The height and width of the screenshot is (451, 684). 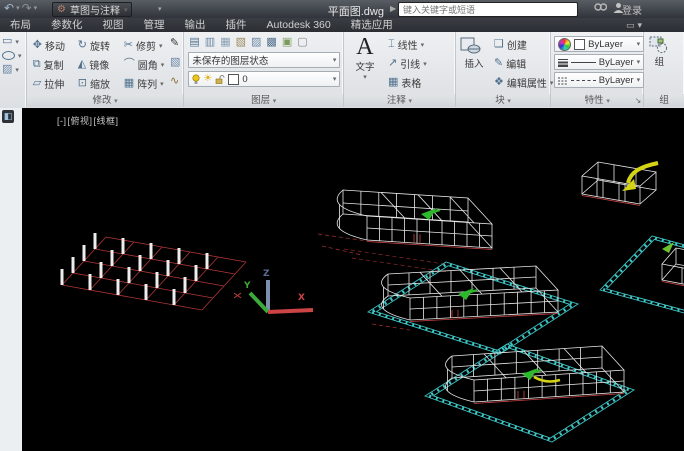 I want to click on ribbon-minimize-icon: ▭, so click(x=630, y=25).